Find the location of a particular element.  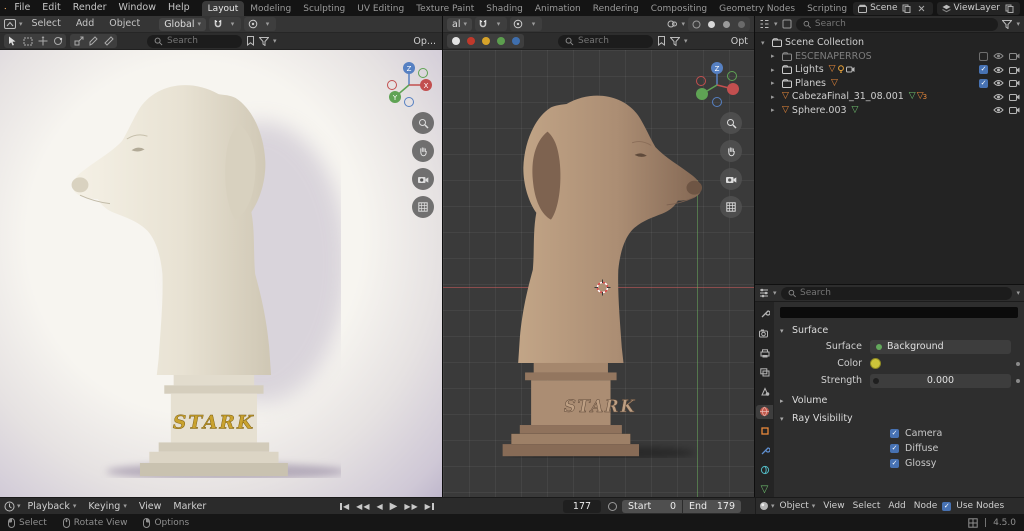

properties-search-input is located at coordinates (903, 293).